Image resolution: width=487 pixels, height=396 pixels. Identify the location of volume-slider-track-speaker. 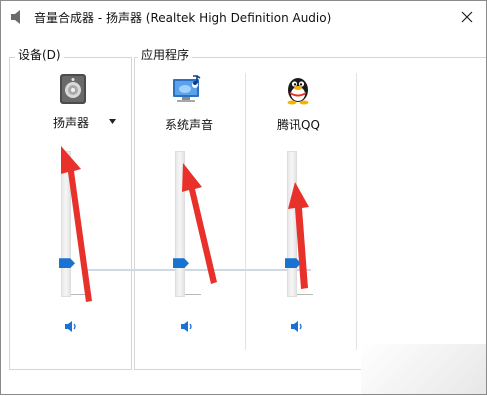
(66, 224).